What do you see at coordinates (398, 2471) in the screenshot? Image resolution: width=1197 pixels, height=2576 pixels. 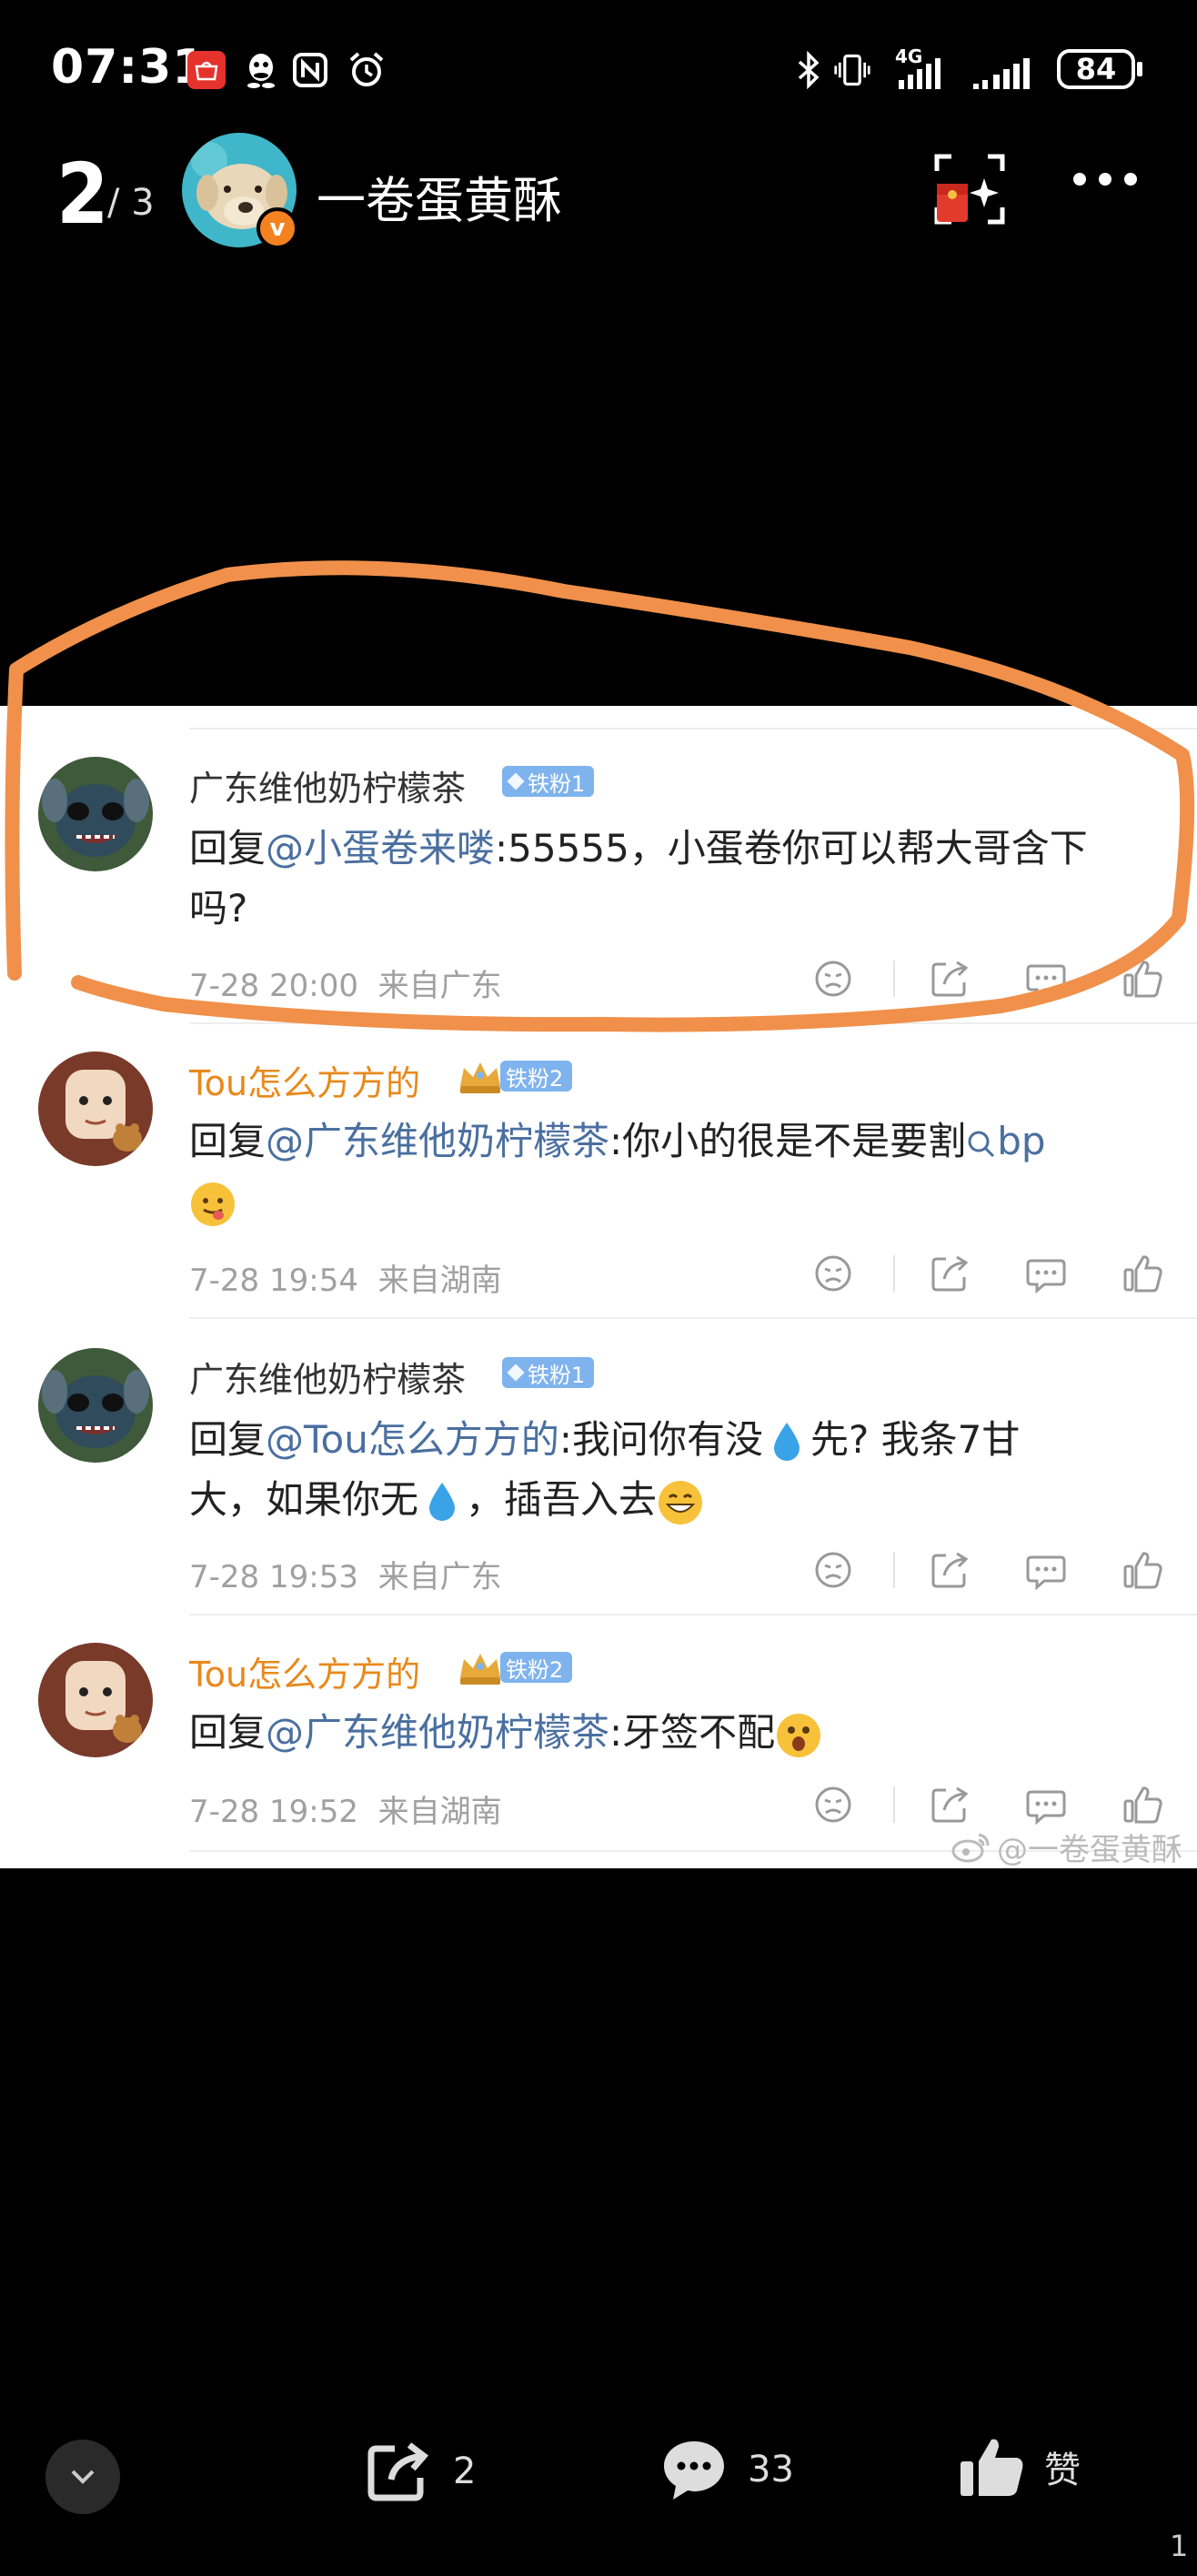 I see `share-icon` at bounding box center [398, 2471].